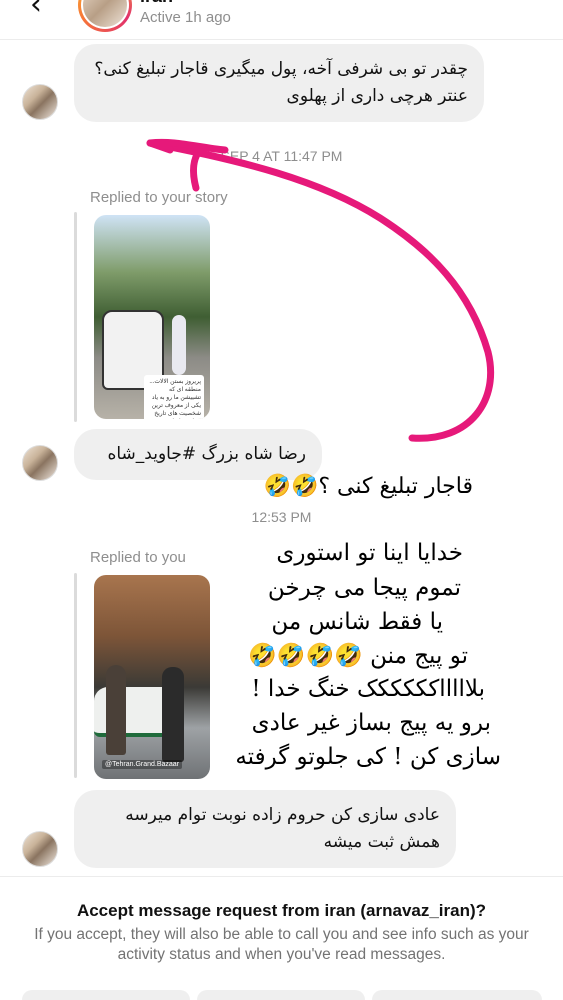 The height and width of the screenshot is (1000, 563). I want to click on delete-button, so click(281, 995).